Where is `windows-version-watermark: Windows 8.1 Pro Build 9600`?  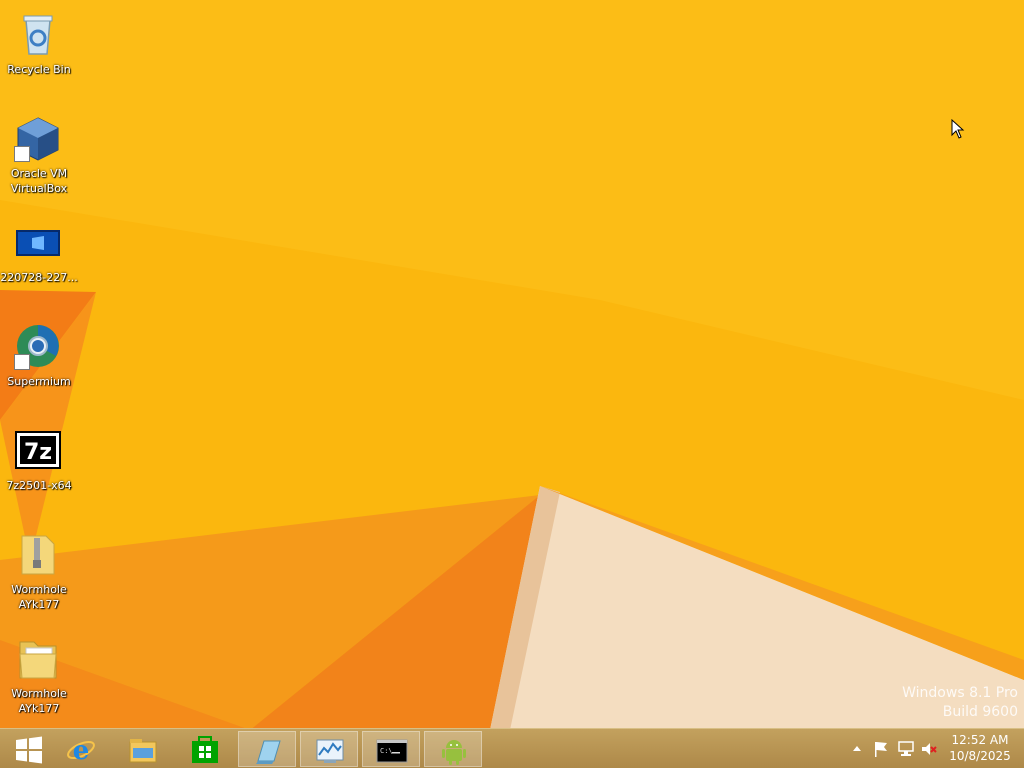 windows-version-watermark: Windows 8.1 Pro Build 9600 is located at coordinates (960, 703).